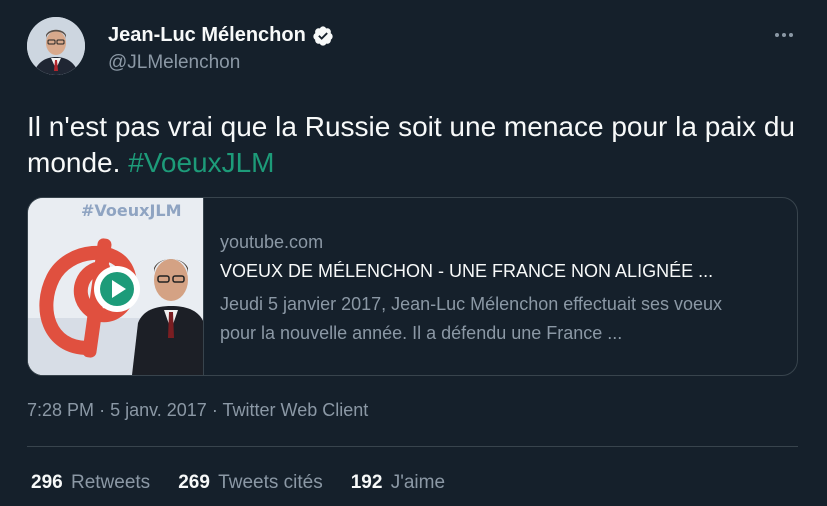 The image size is (827, 506). I want to click on author-display-name: Jean-Luc Mélenchon, so click(207, 35).